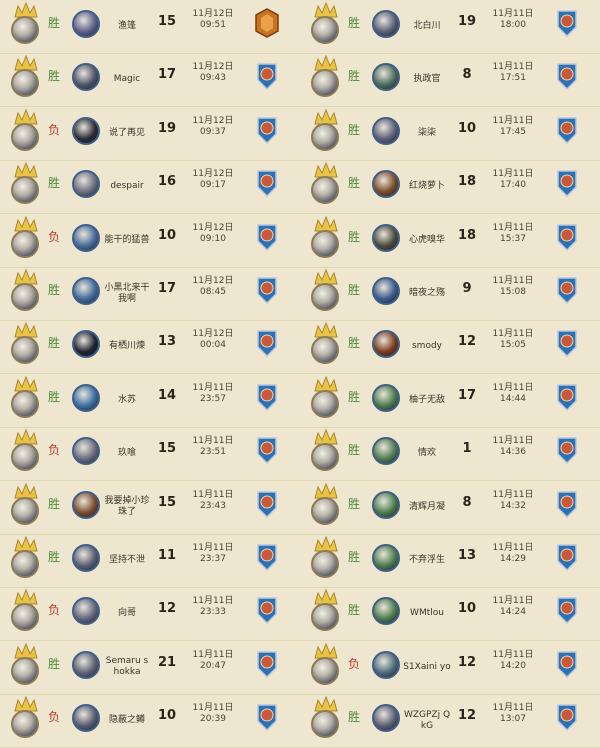 The width and height of the screenshot is (600, 748). What do you see at coordinates (426, 346) in the screenshot?
I see `opponent-name: smody` at bounding box center [426, 346].